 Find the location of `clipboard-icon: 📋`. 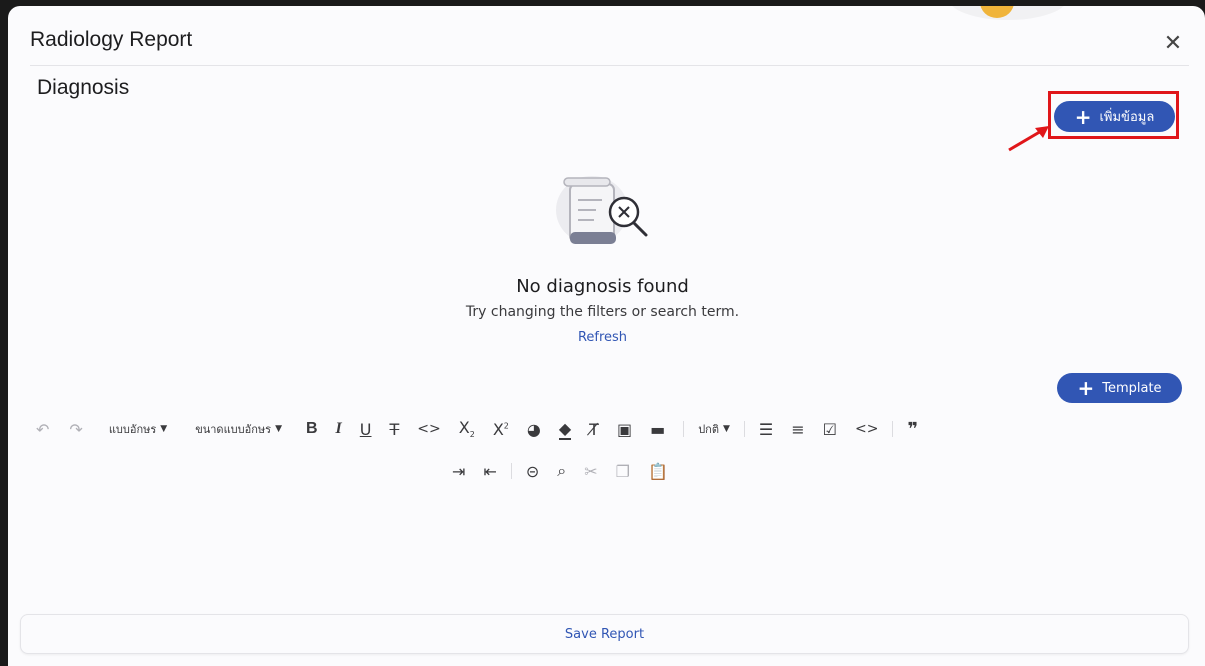

clipboard-icon: 📋 is located at coordinates (657, 471).